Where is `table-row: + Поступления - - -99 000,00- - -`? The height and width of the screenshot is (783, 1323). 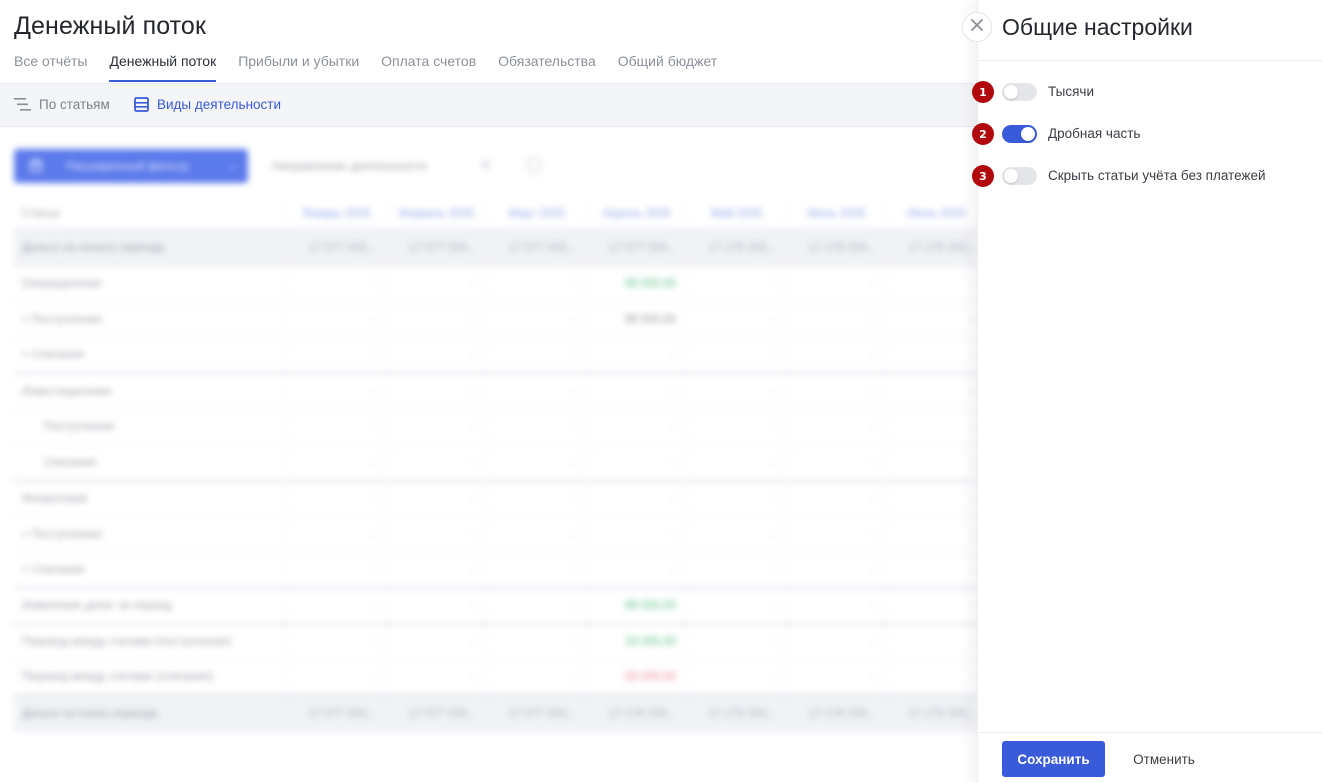 table-row: + Поступления - - -99 000,00- - - is located at coordinates (495, 320).